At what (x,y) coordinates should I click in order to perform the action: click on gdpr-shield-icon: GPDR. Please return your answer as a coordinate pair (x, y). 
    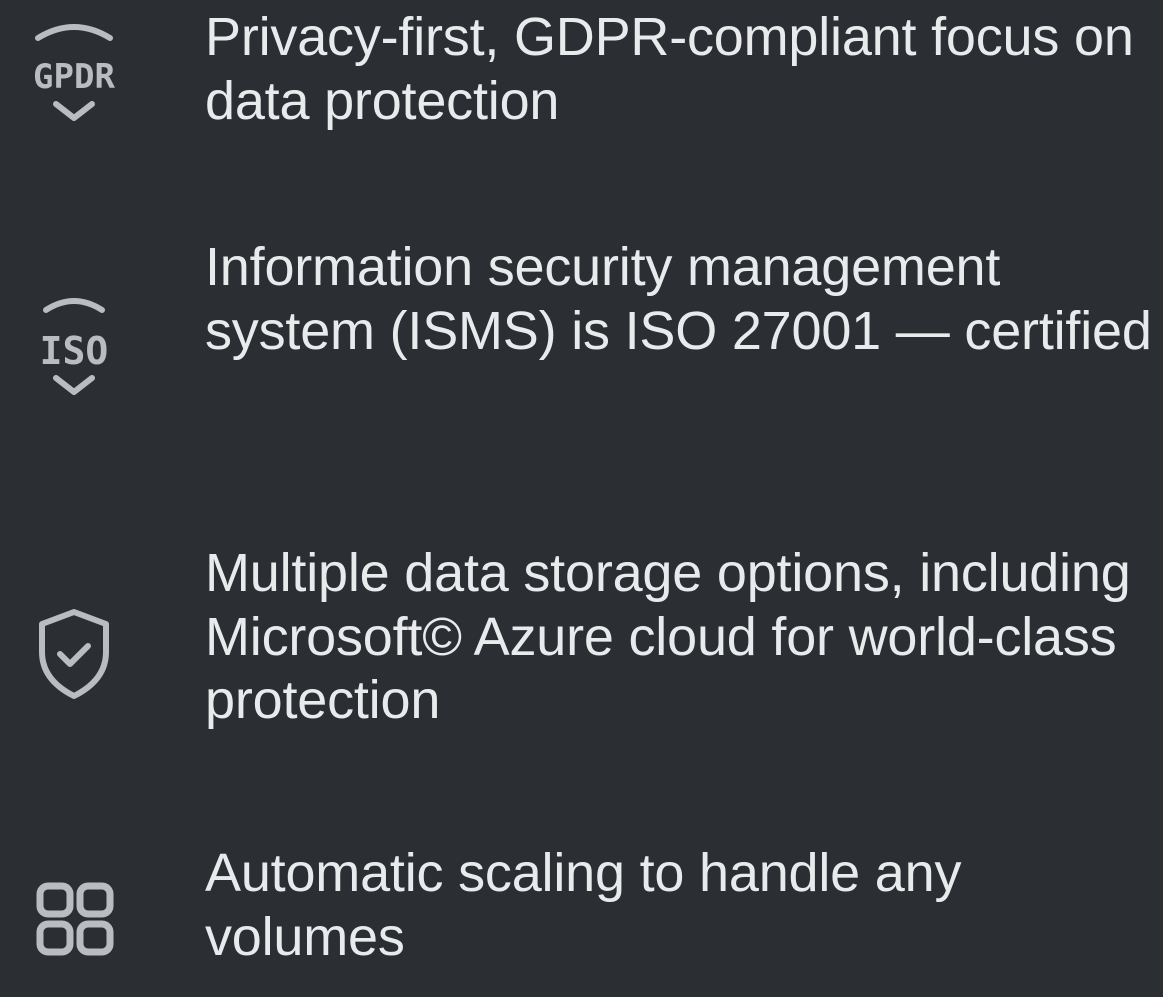
    Looking at the image, I should click on (74, 70).